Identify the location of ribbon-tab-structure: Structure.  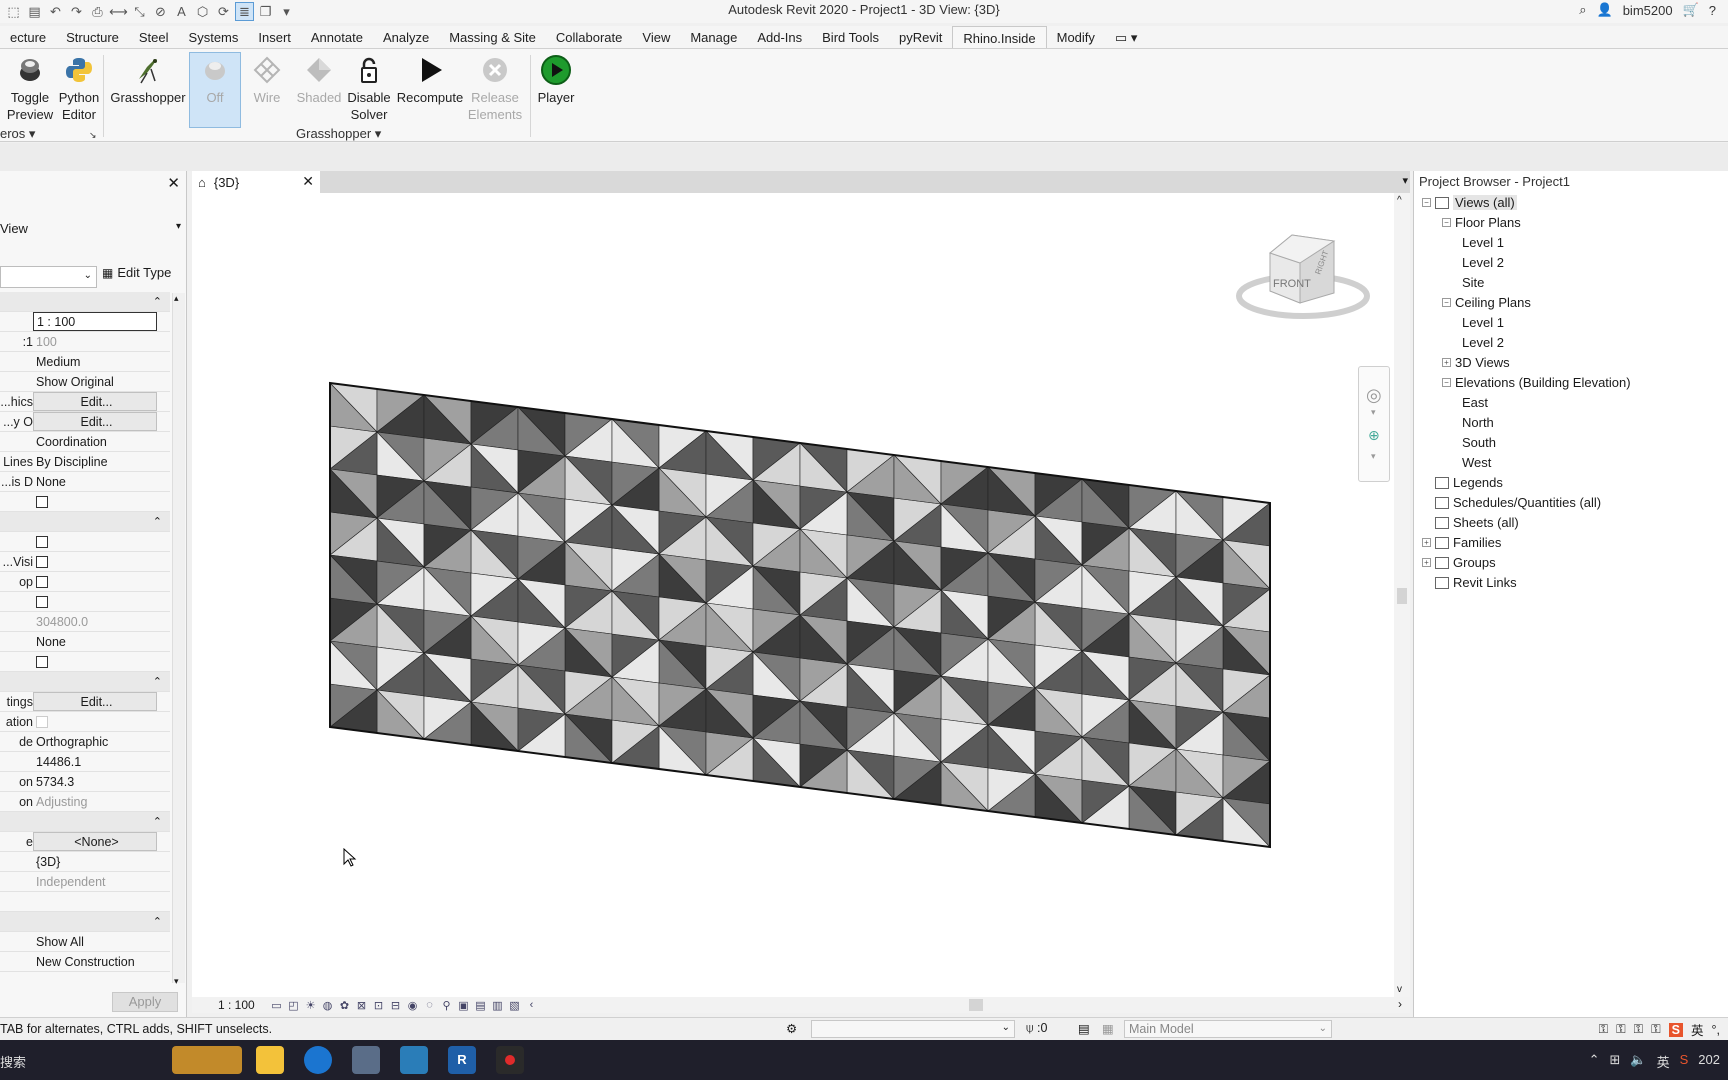
(92, 37).